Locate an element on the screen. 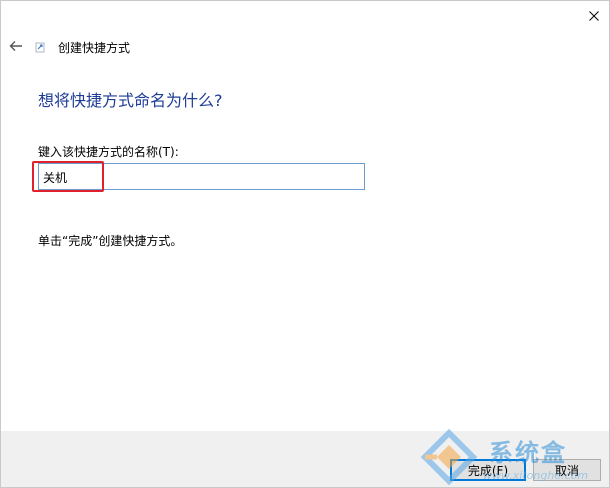  close-button is located at coordinates (594, 16).